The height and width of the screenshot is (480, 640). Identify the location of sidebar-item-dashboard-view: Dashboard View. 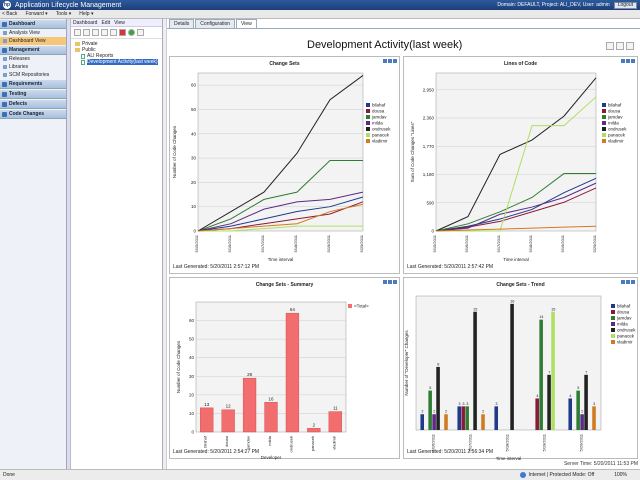
(33, 41).